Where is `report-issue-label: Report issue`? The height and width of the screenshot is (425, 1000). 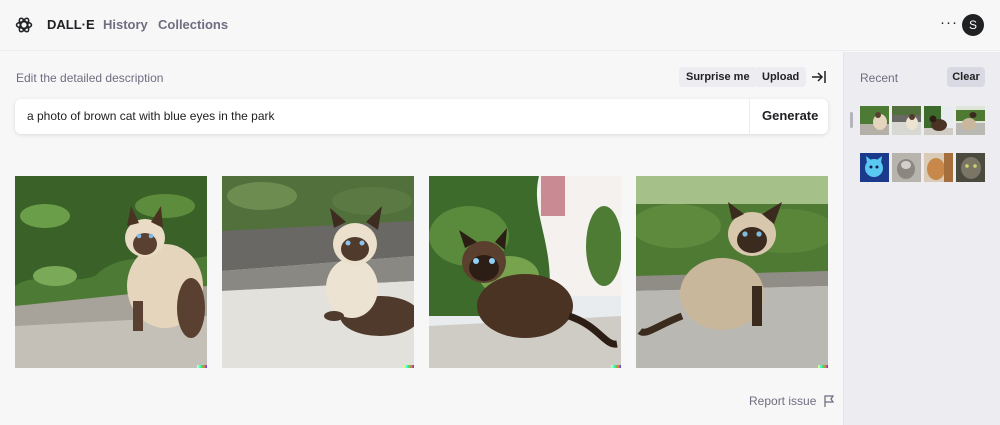
report-issue-label: Report issue is located at coordinates (783, 401).